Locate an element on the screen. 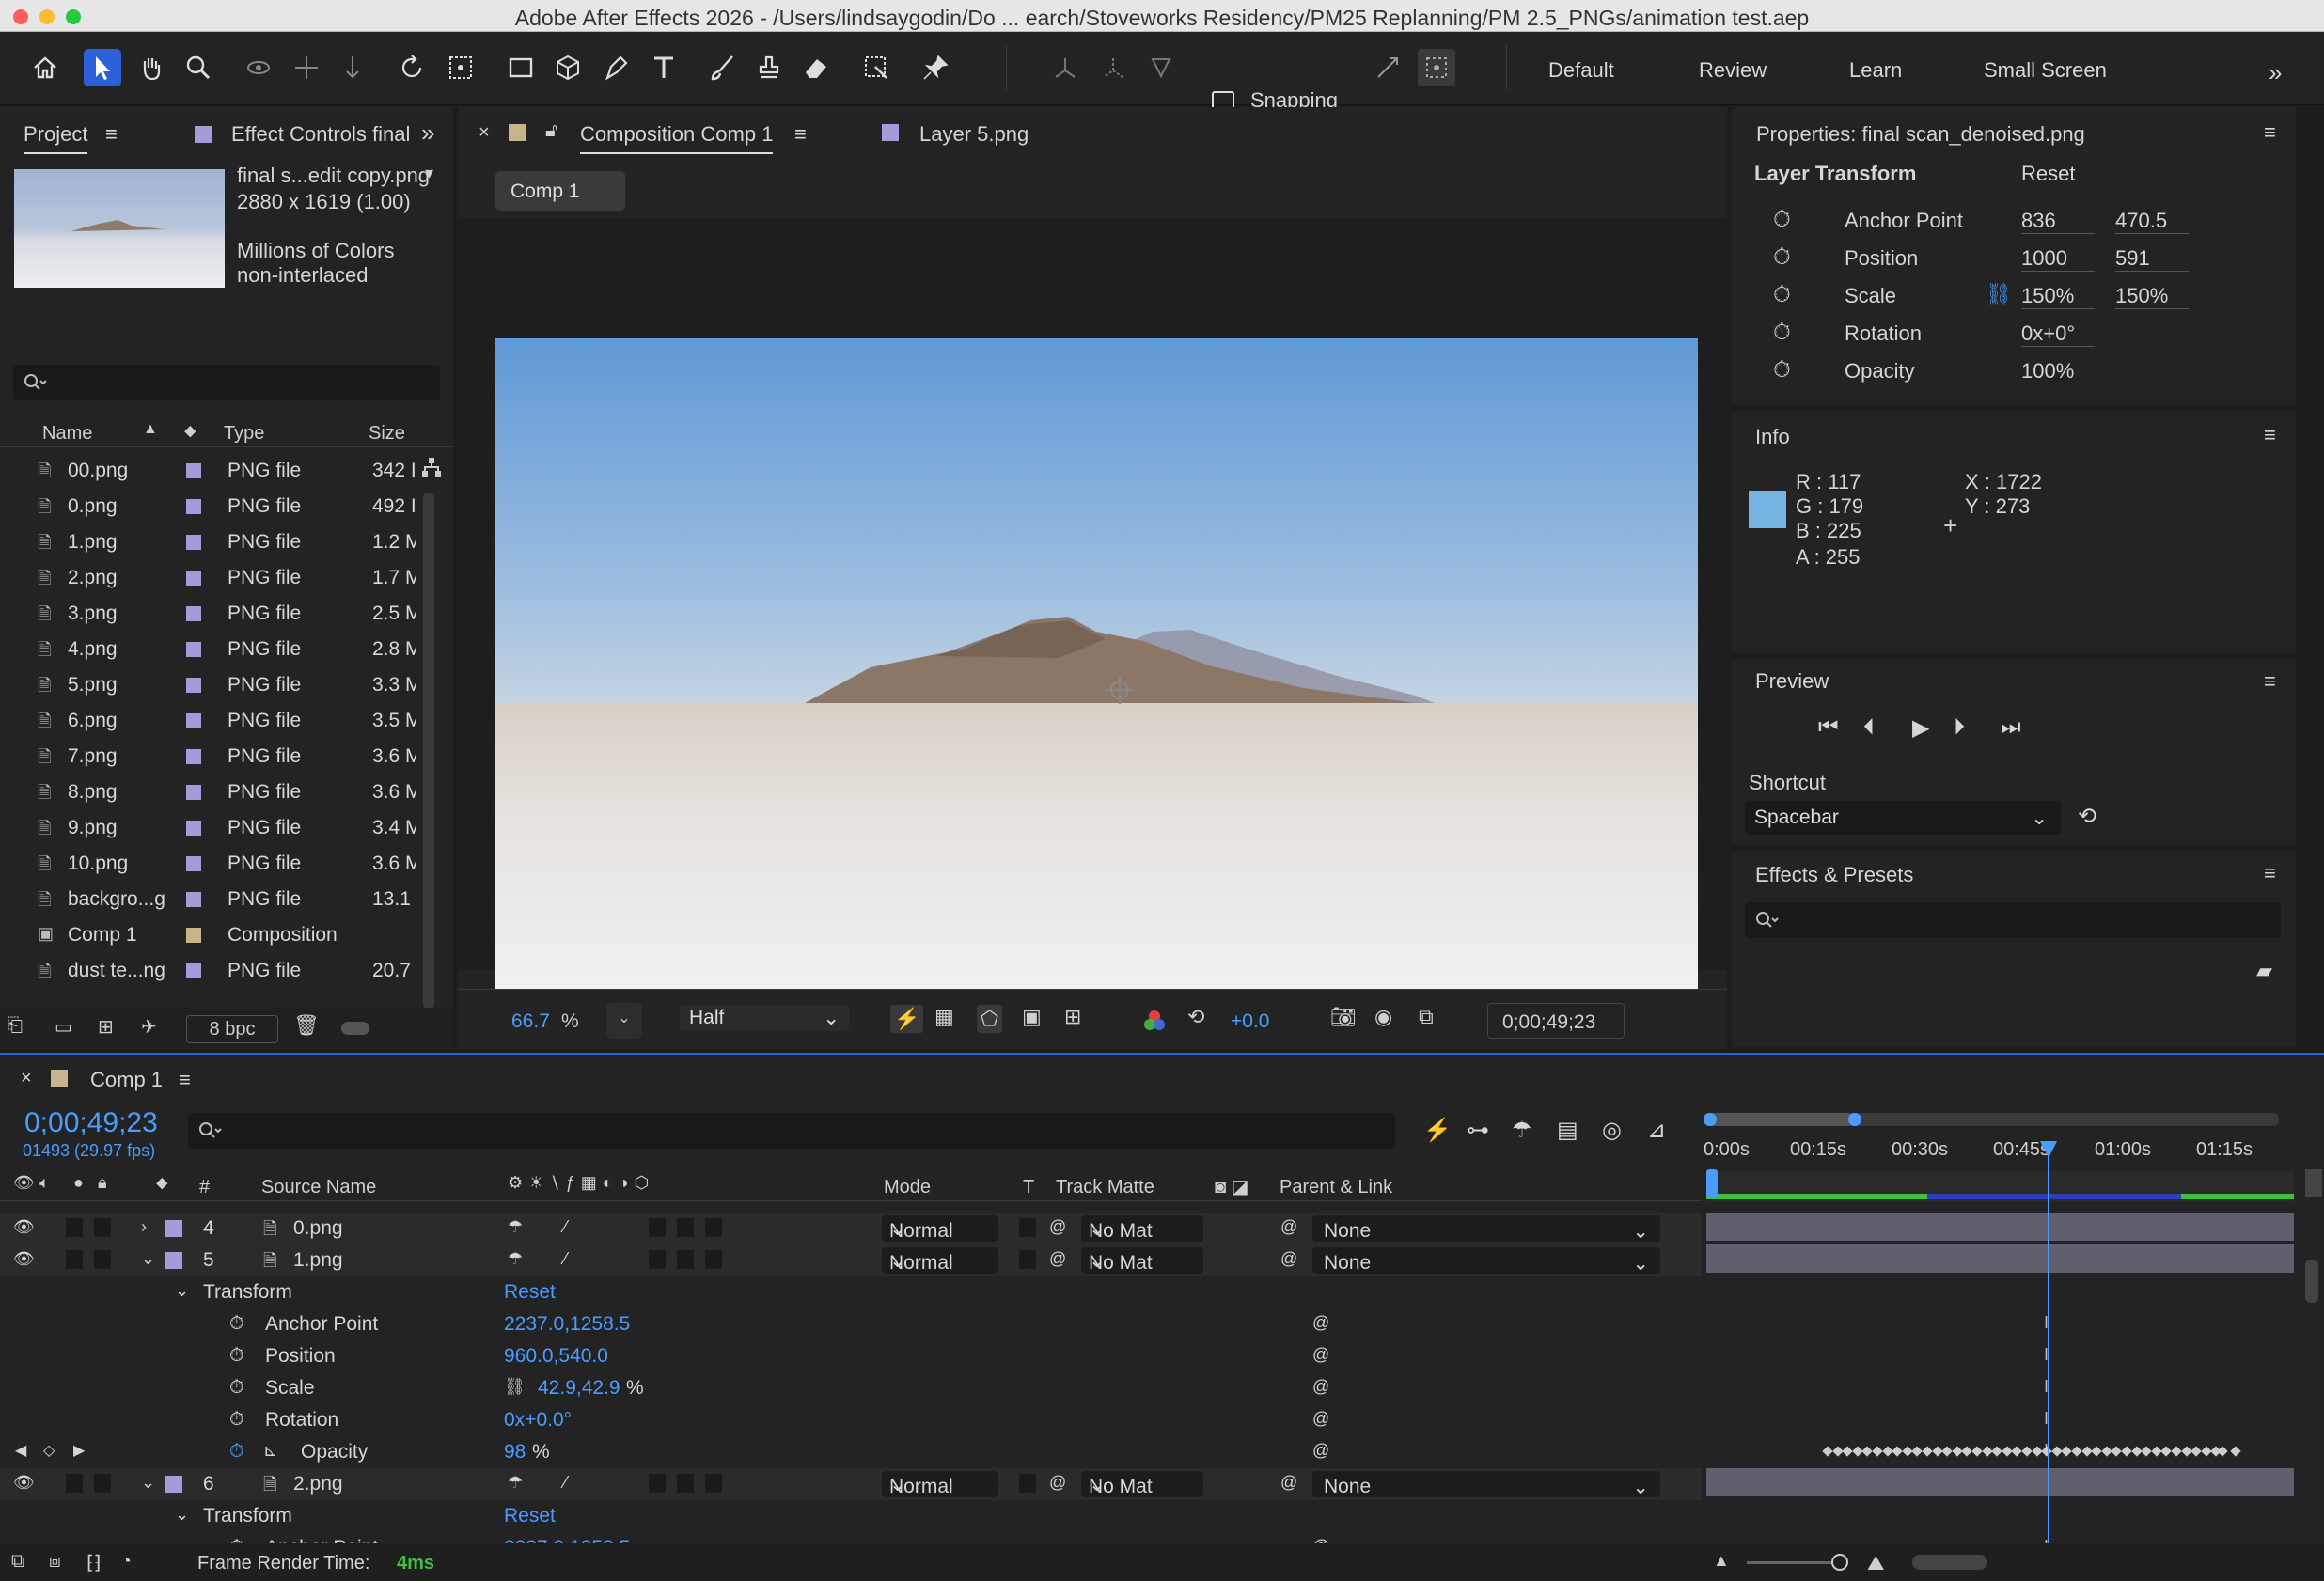  project-item: 🗎 8.png PNG file 3.6 M is located at coordinates (209, 791).